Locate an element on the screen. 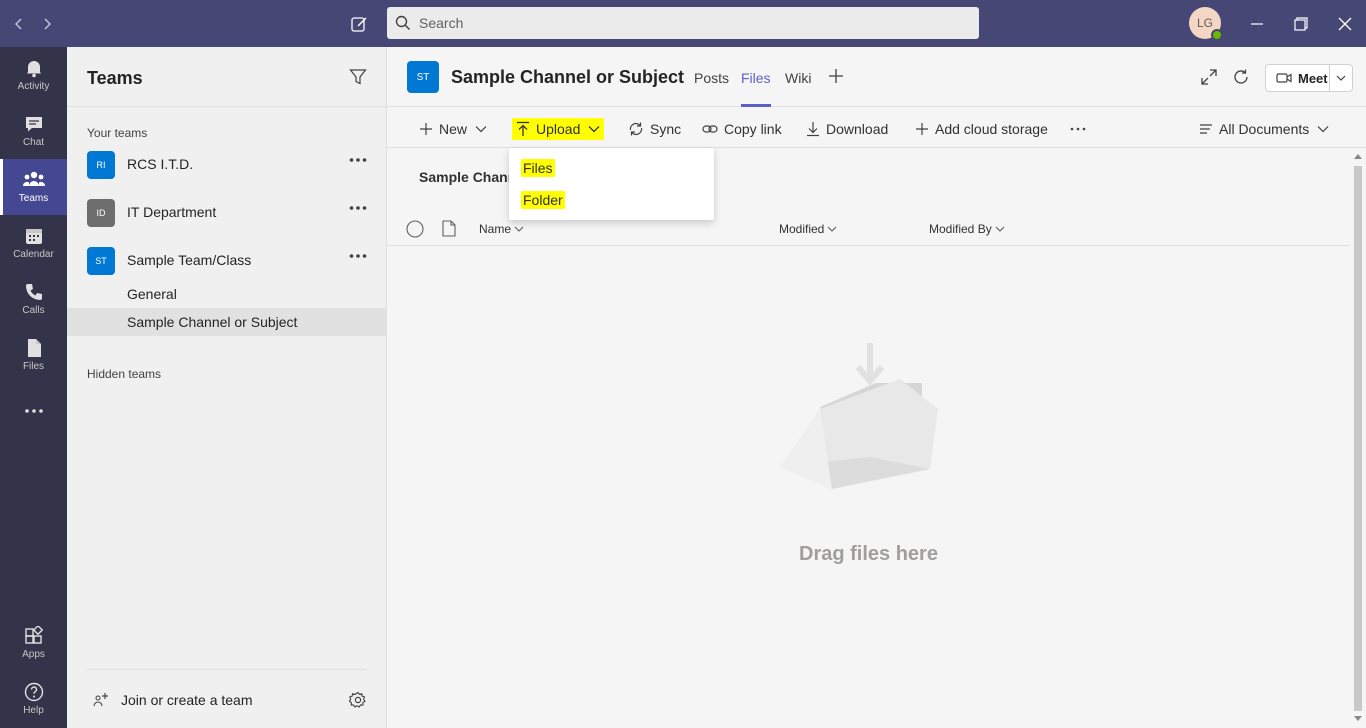  tab-files: Files is located at coordinates (756, 88).